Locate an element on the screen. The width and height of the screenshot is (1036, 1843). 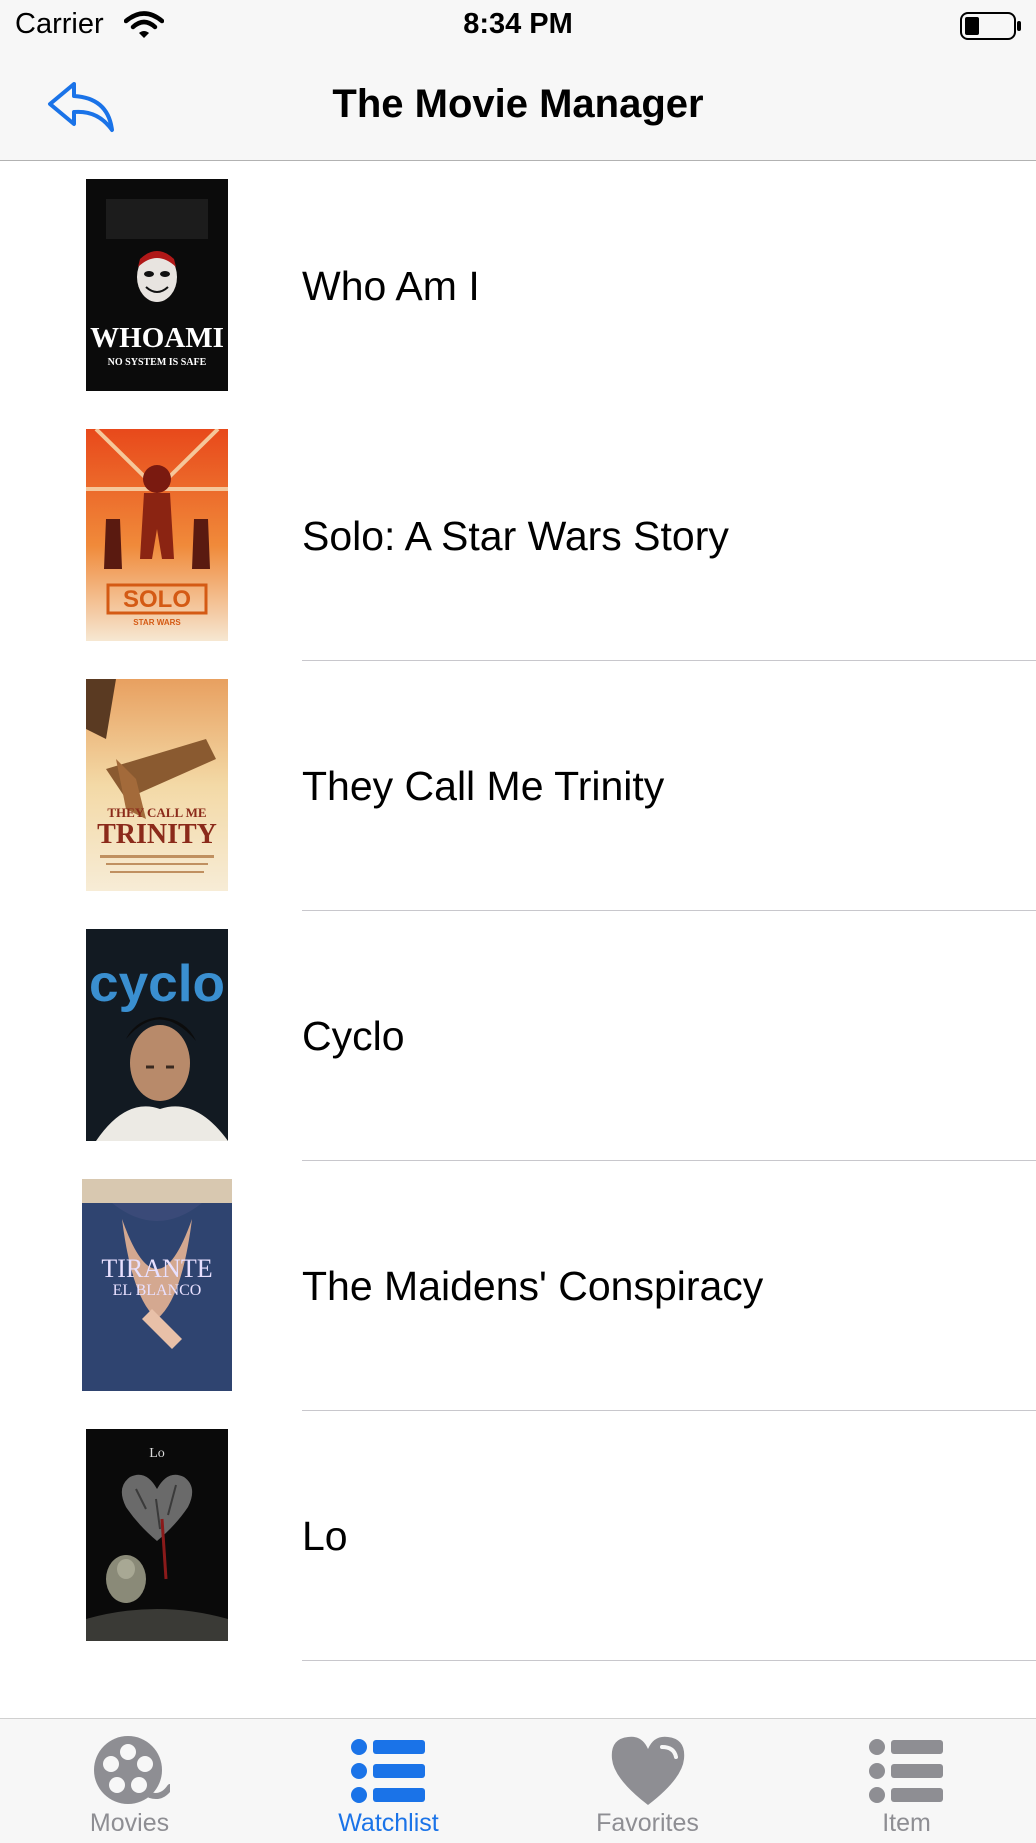
heart-icon is located at coordinates (647, 1770).